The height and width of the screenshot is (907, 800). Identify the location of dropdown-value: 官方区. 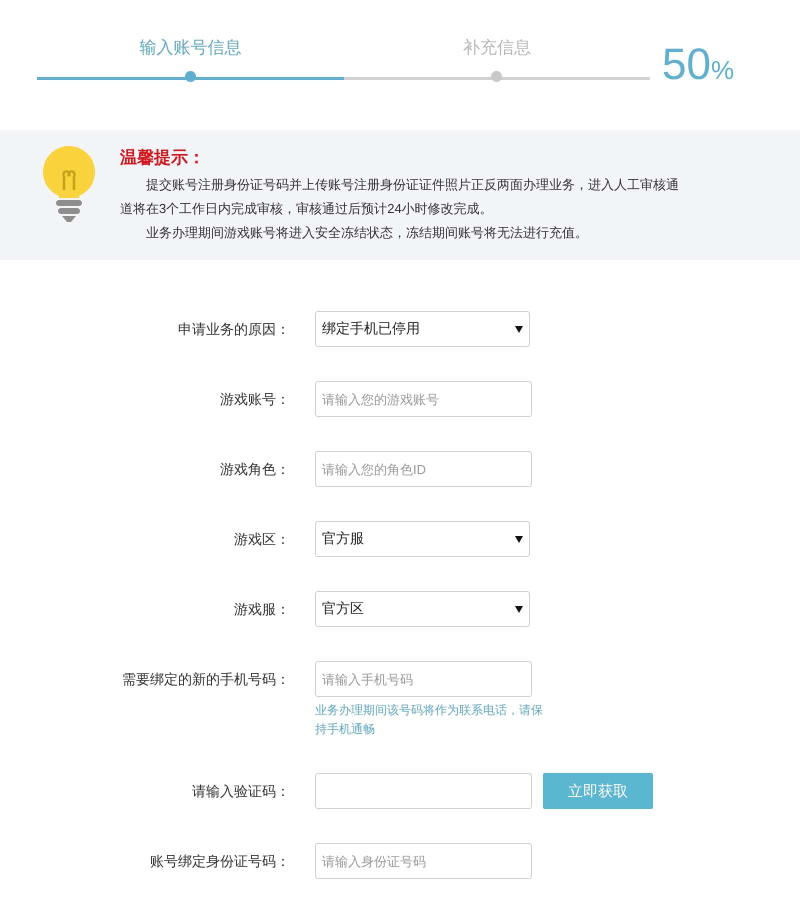
(343, 609).